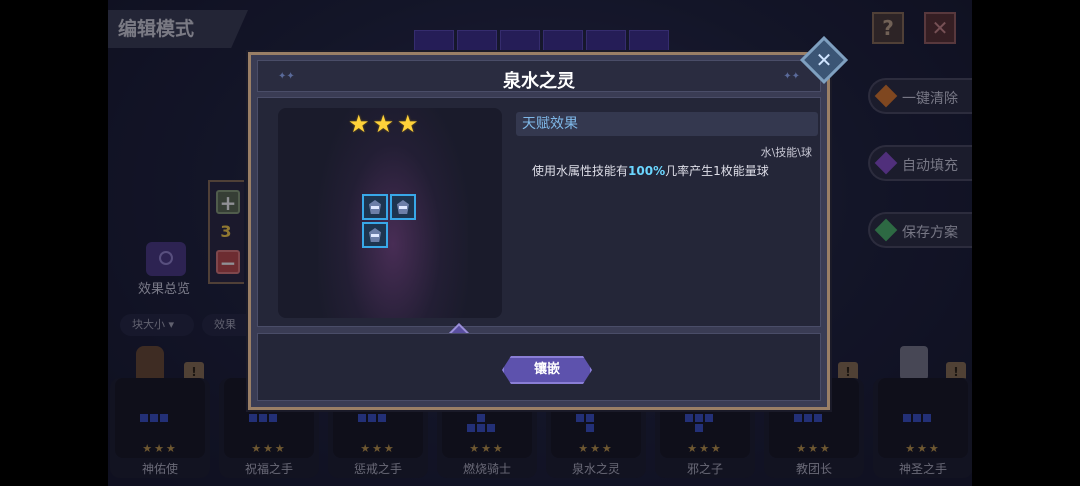  I want to click on header-ornament: ✦✦, so click(791, 76).